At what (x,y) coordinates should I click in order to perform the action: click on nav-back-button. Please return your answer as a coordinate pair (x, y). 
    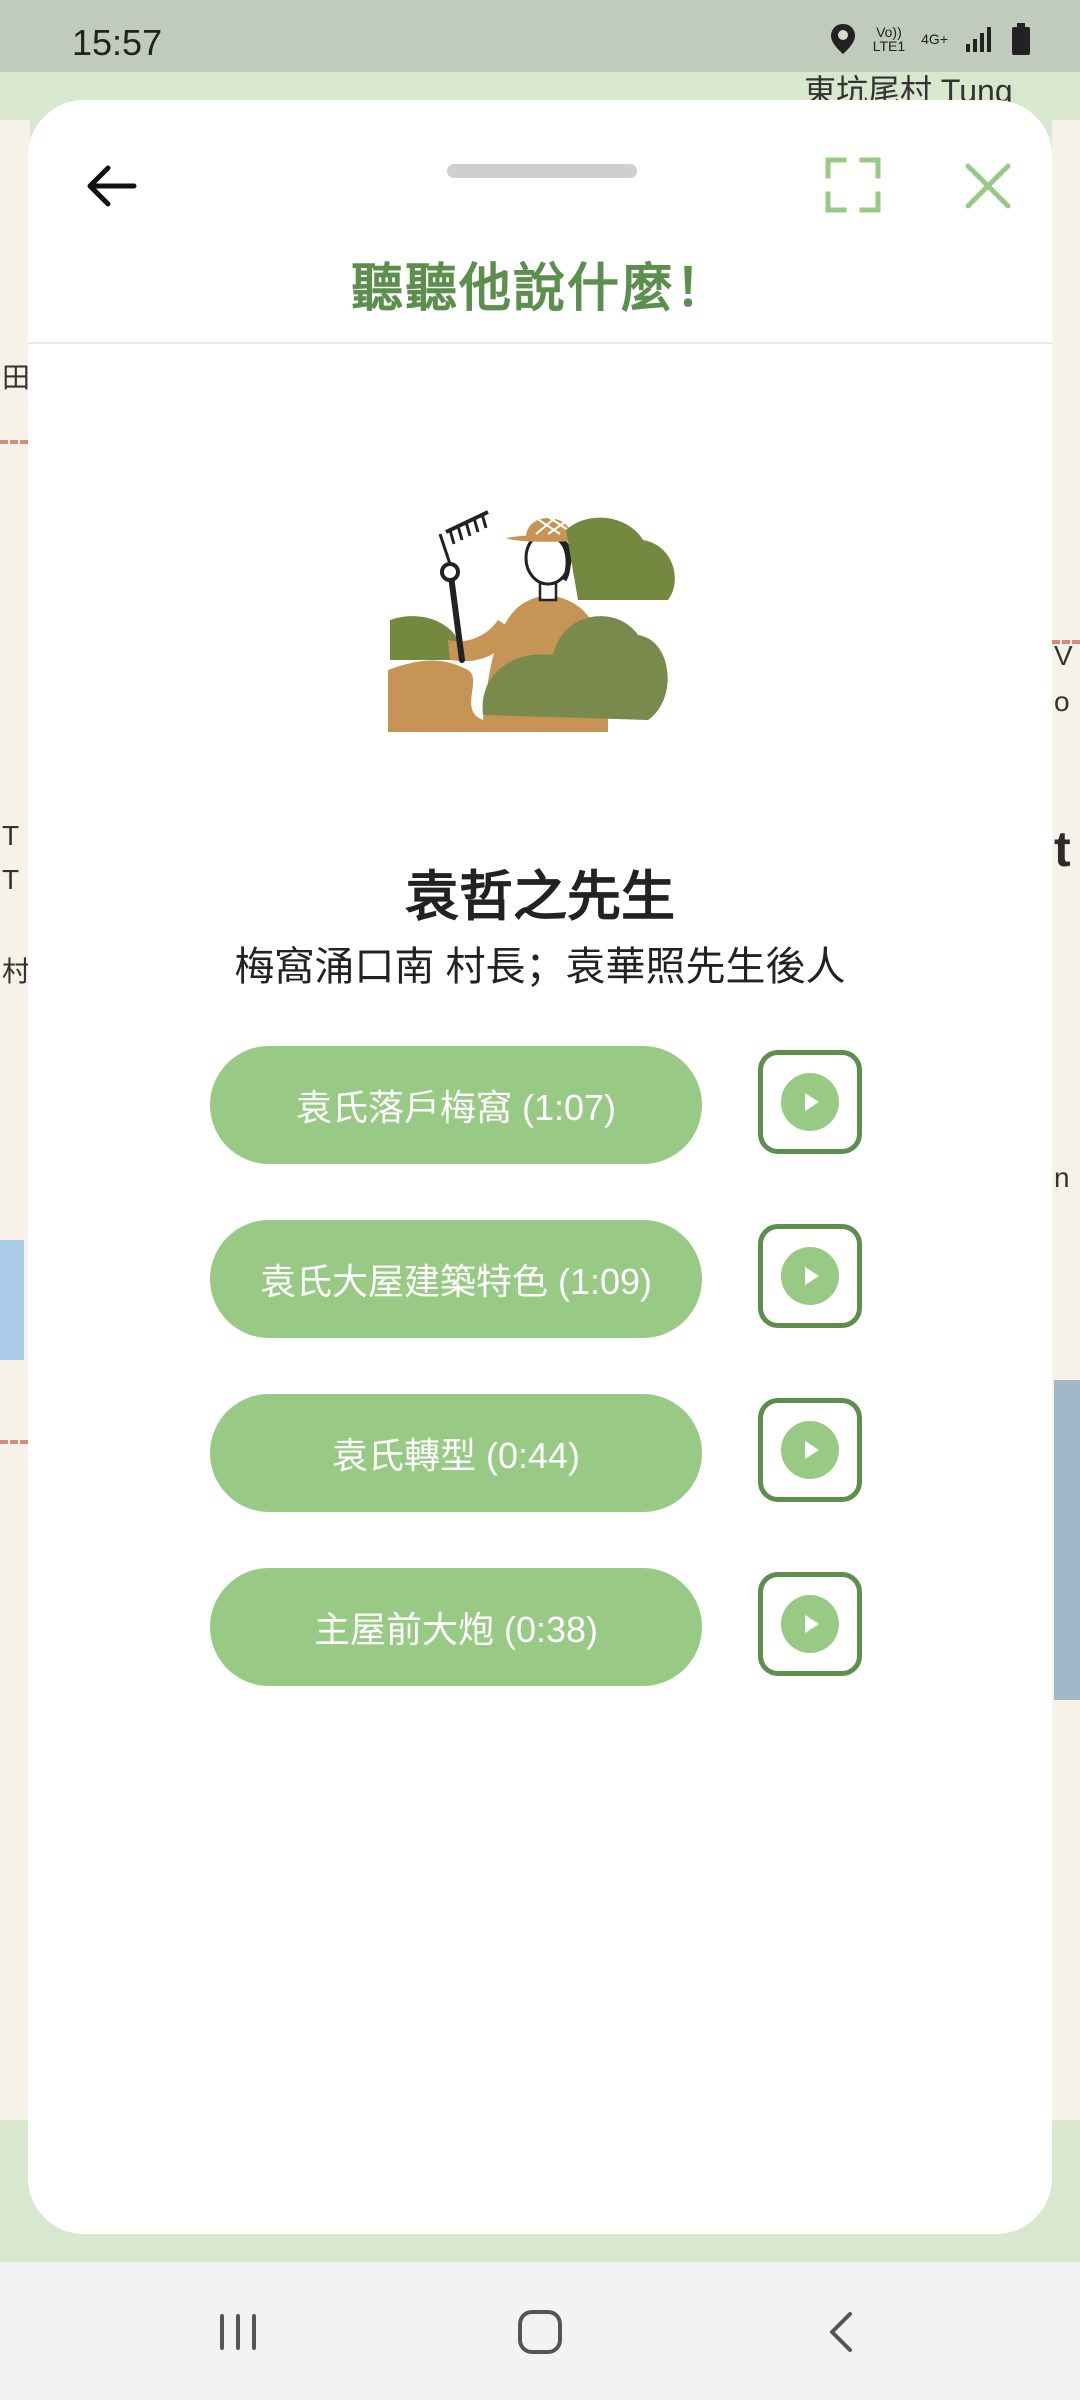
    Looking at the image, I should click on (842, 2332).